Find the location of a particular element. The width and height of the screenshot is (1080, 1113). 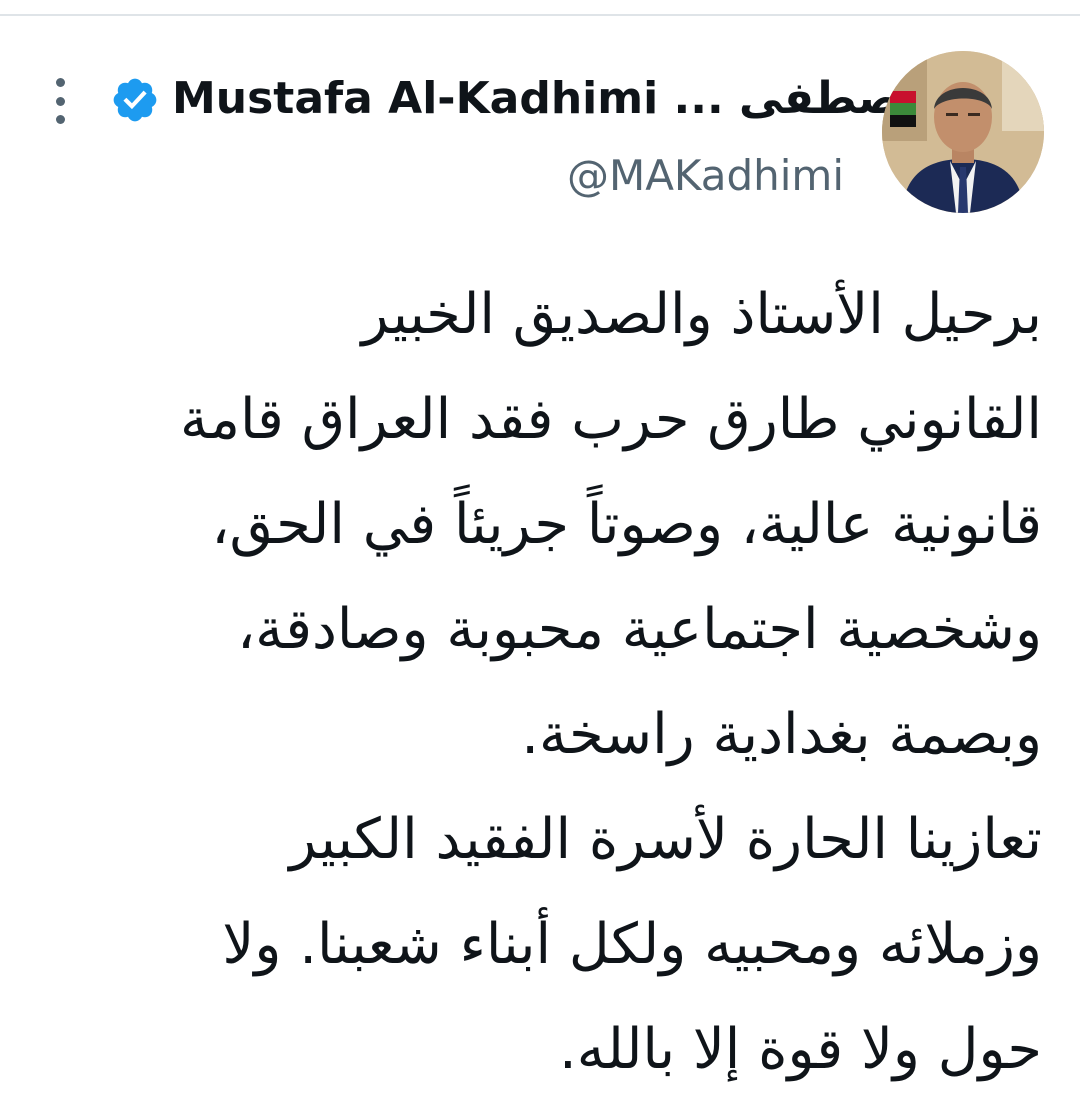

more-options-icon is located at coordinates (60, 101).